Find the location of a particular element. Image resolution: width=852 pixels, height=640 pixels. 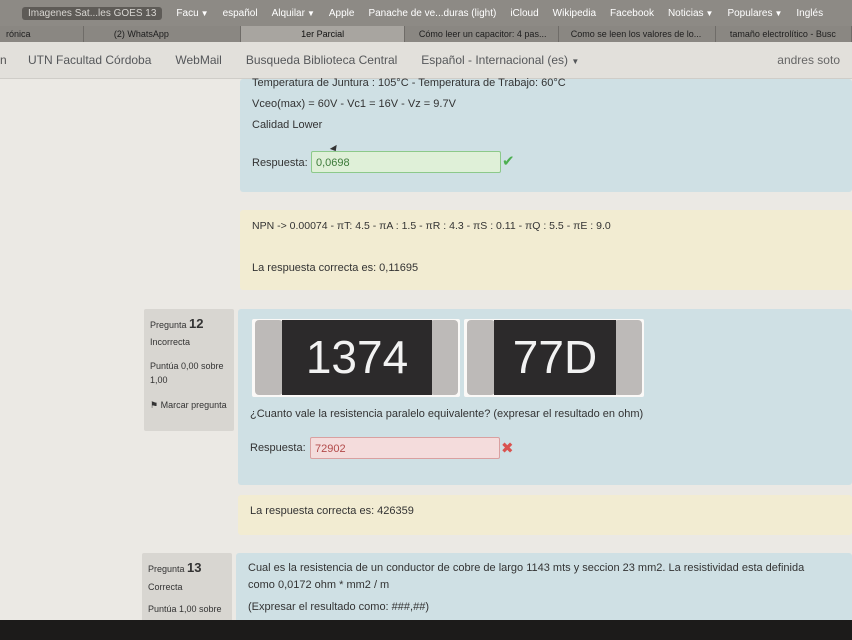

check-icon: ✔ is located at coordinates (508, 161).